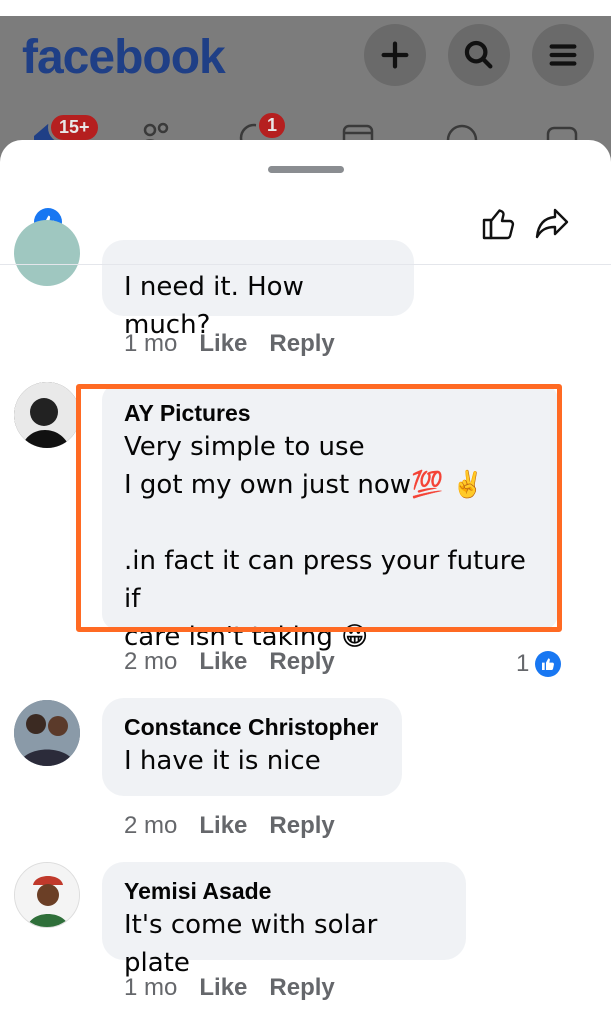  I want to click on search-button, so click(479, 55).